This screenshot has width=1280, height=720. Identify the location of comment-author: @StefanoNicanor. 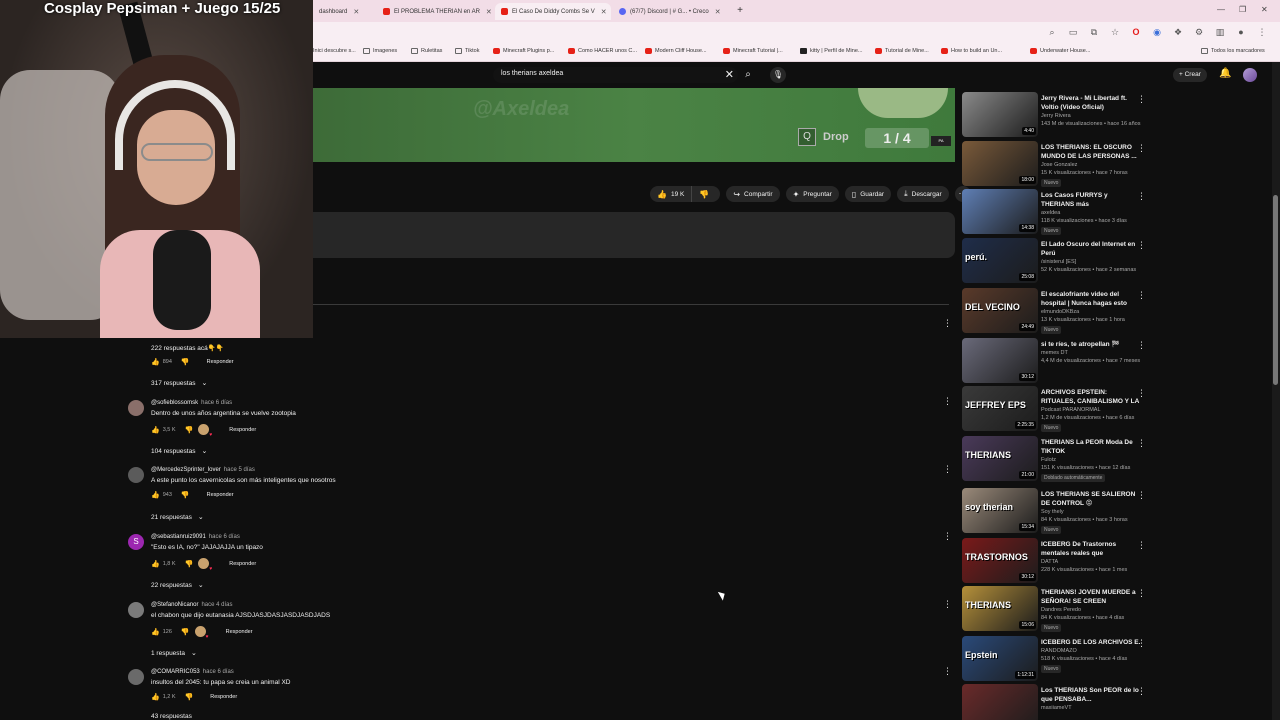
(174, 605).